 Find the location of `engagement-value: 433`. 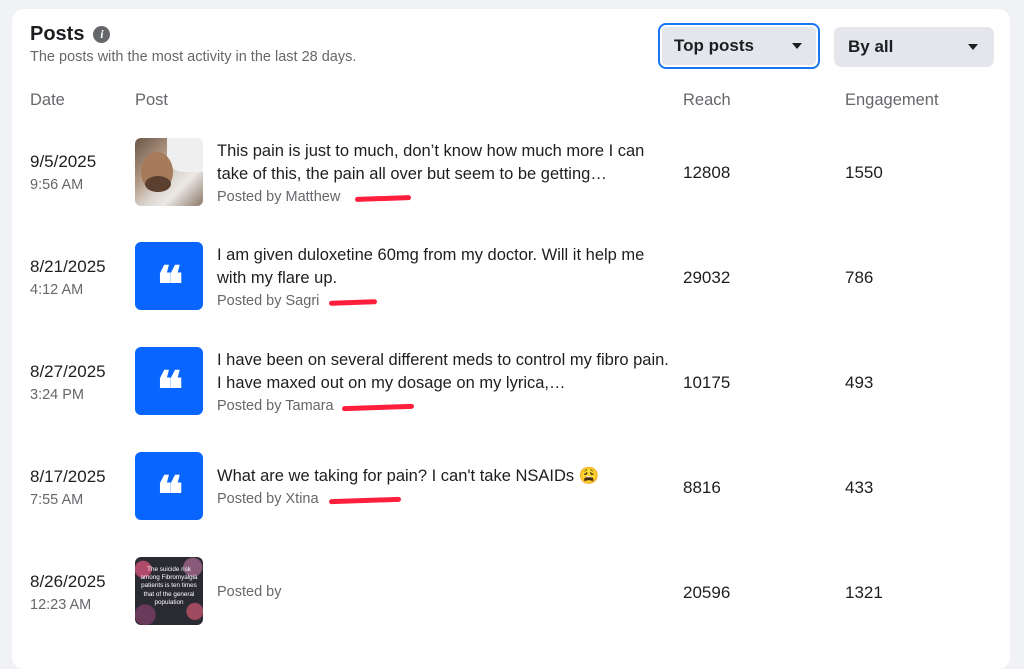

engagement-value: 433 is located at coordinates (859, 487).